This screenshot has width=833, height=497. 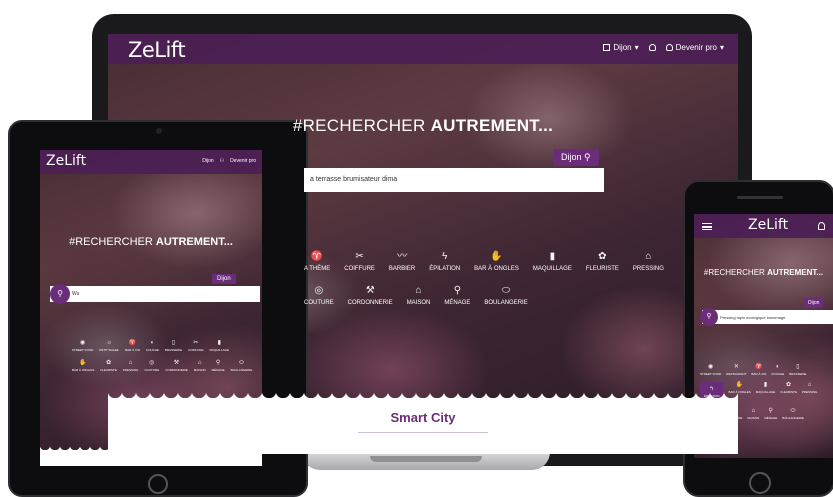 I want to click on category-item: 〰 BARBIER, so click(x=402, y=262).